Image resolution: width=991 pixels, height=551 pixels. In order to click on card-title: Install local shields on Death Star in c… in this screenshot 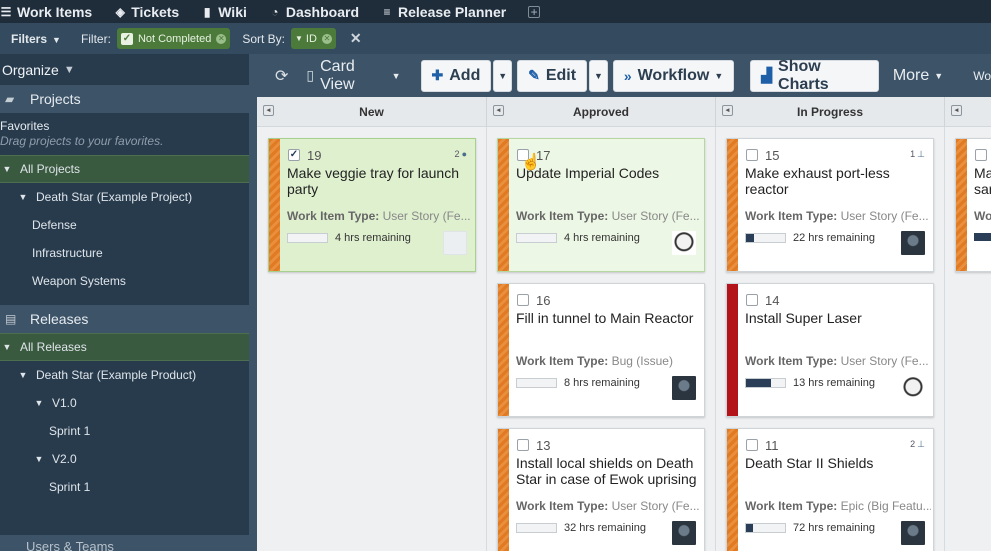, I will do `click(607, 471)`.